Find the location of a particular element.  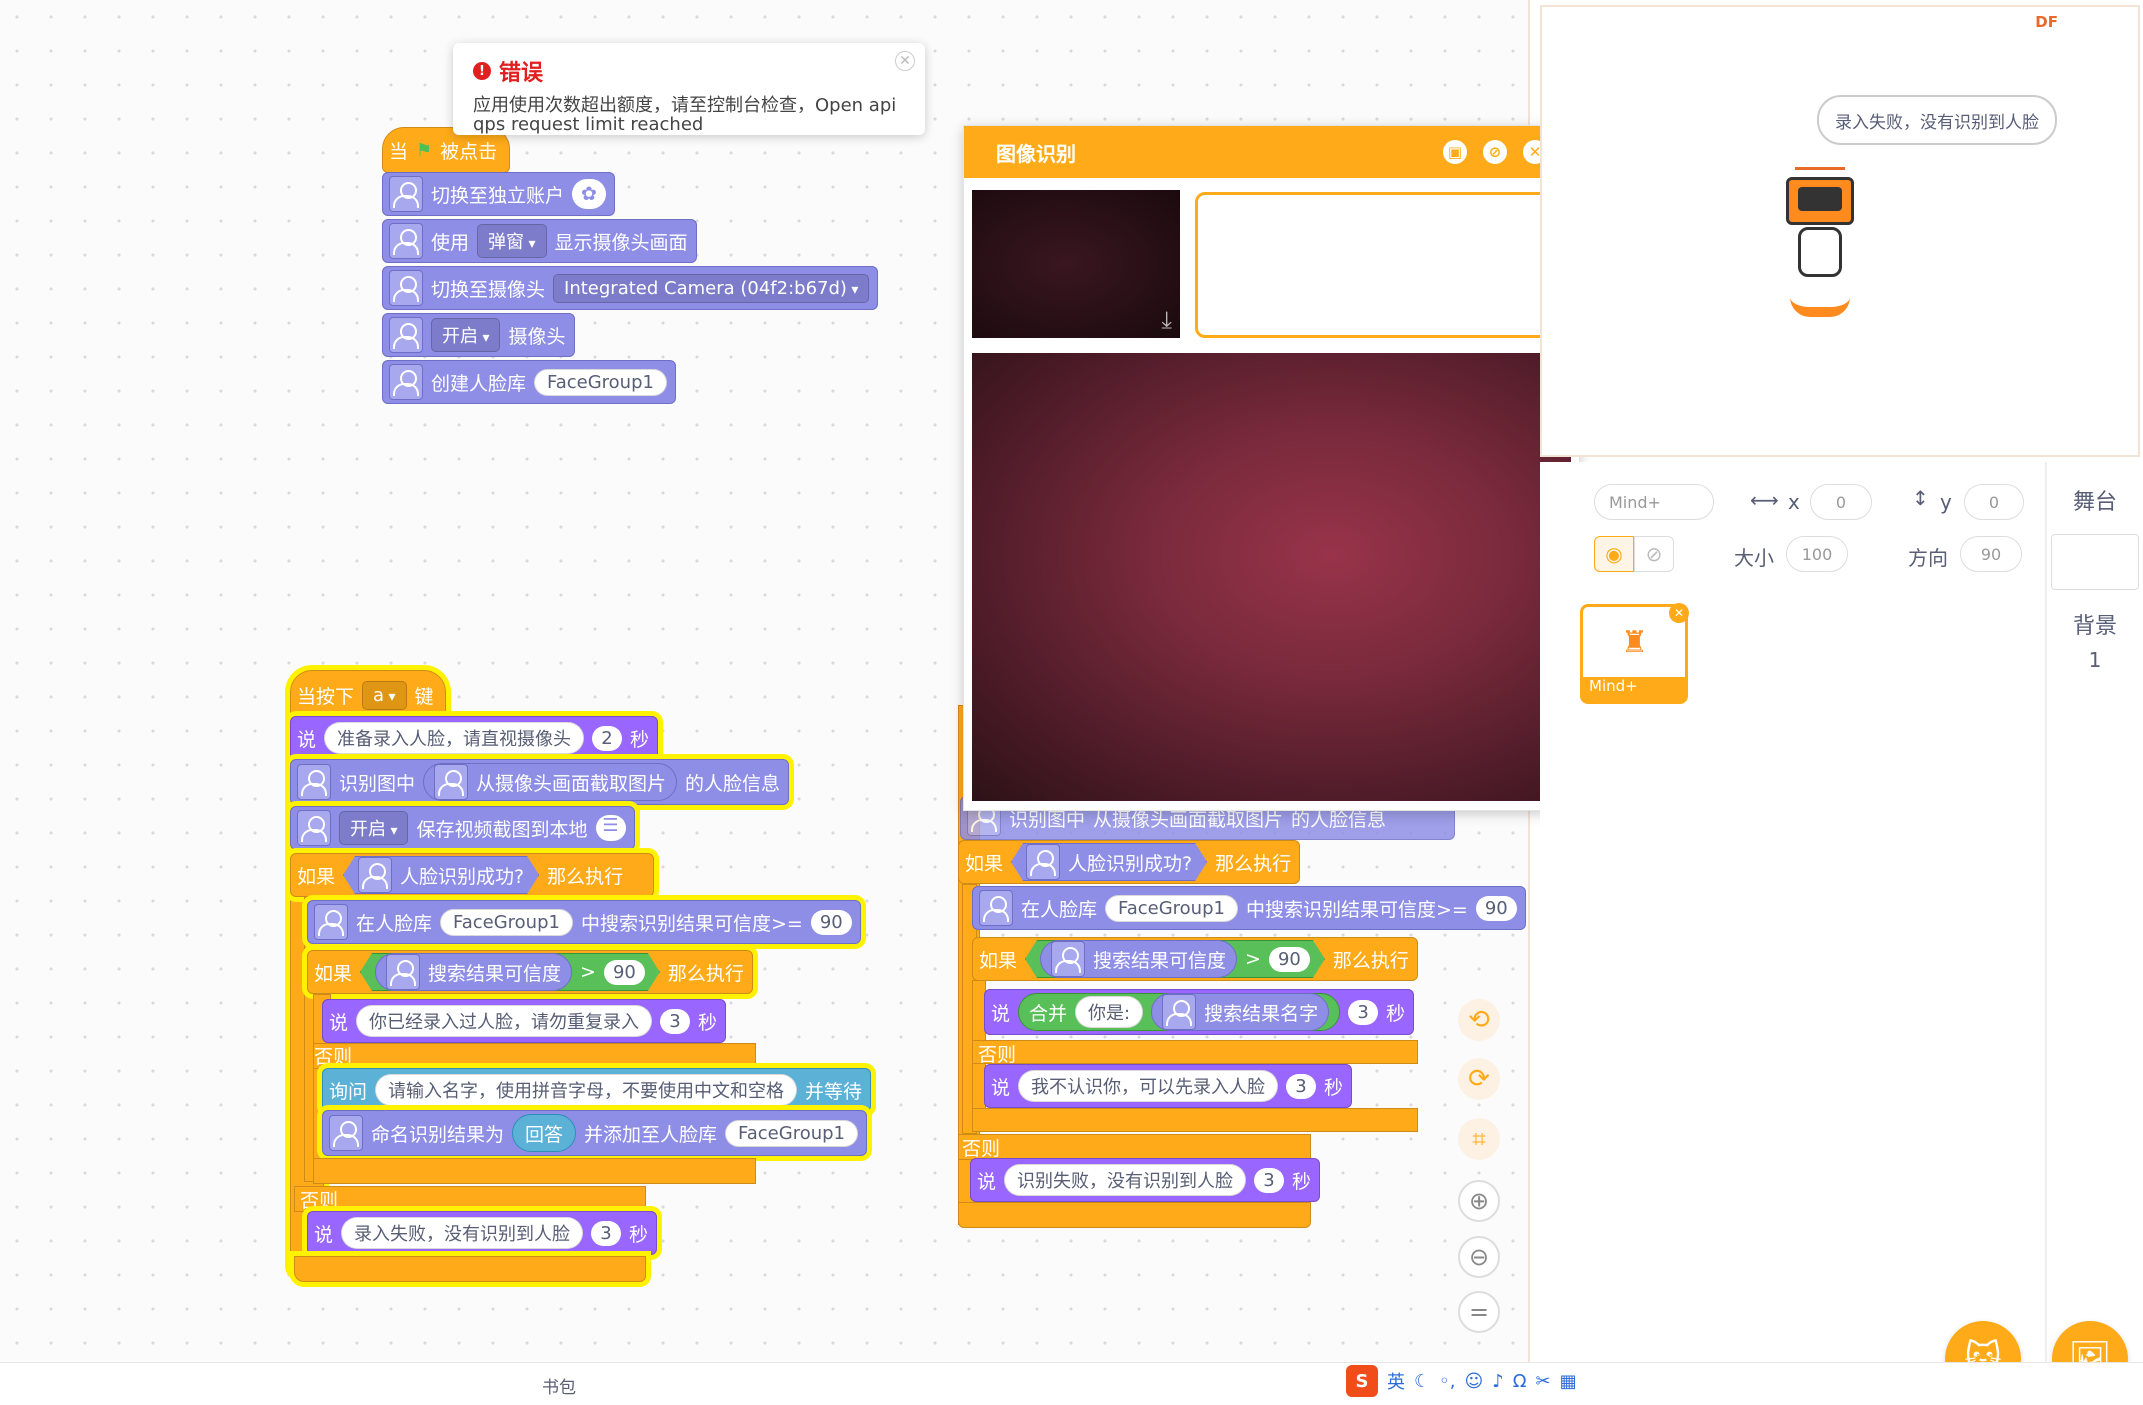

block-say-join: 说 合并 你是: 搜索结果名字 3 秒 is located at coordinates (1199, 1012).